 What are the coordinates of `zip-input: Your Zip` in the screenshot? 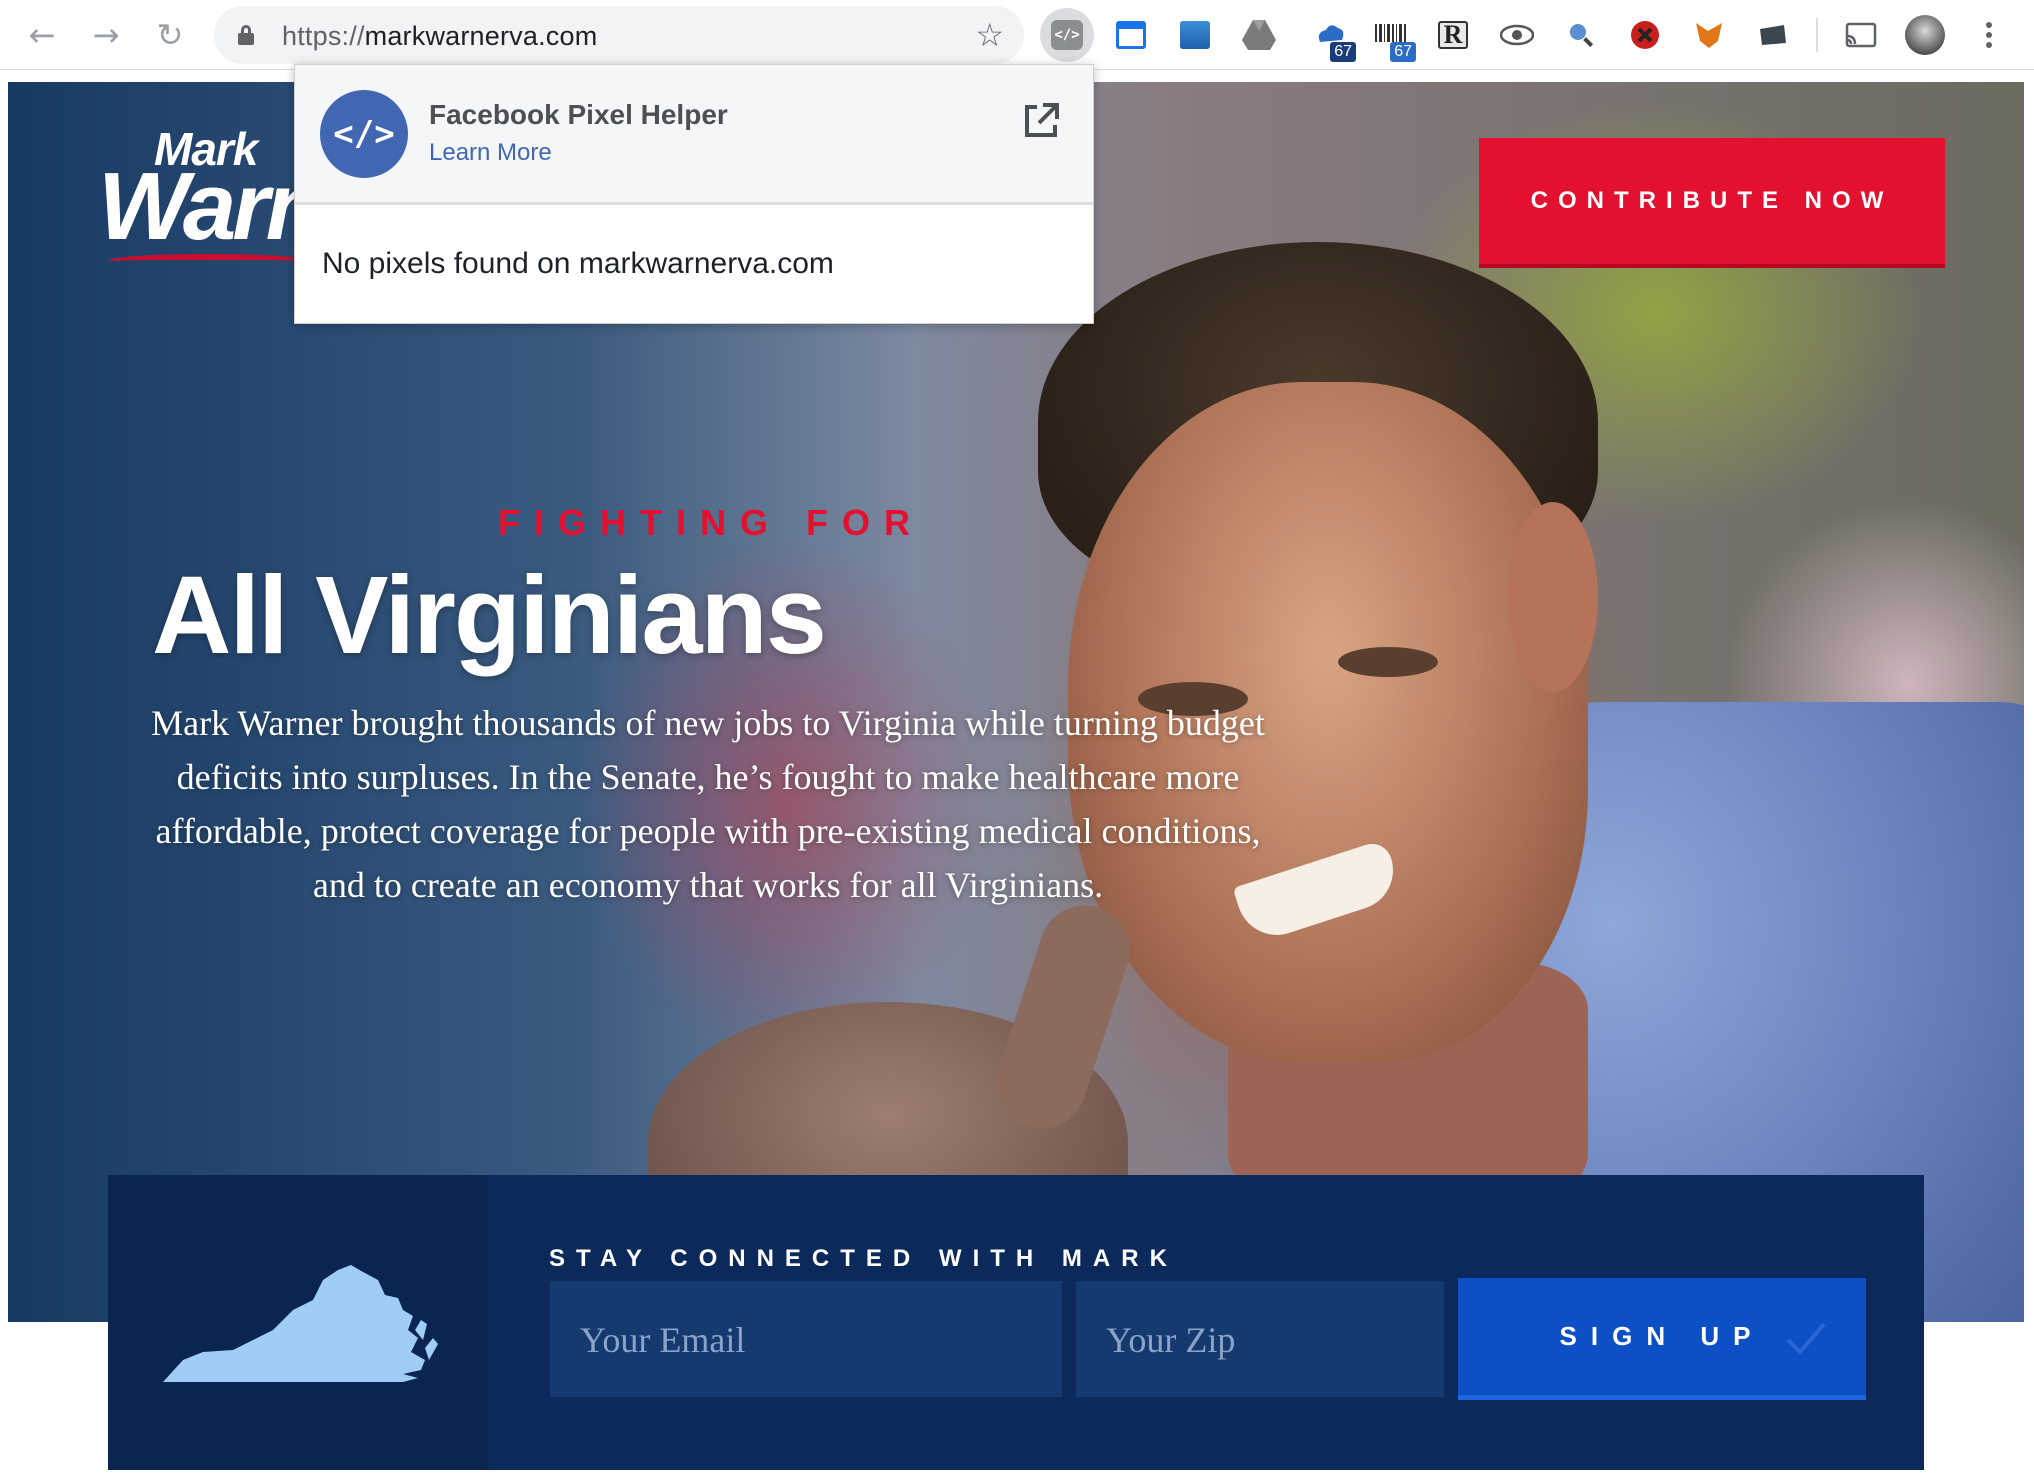 It's located at (1260, 1339).